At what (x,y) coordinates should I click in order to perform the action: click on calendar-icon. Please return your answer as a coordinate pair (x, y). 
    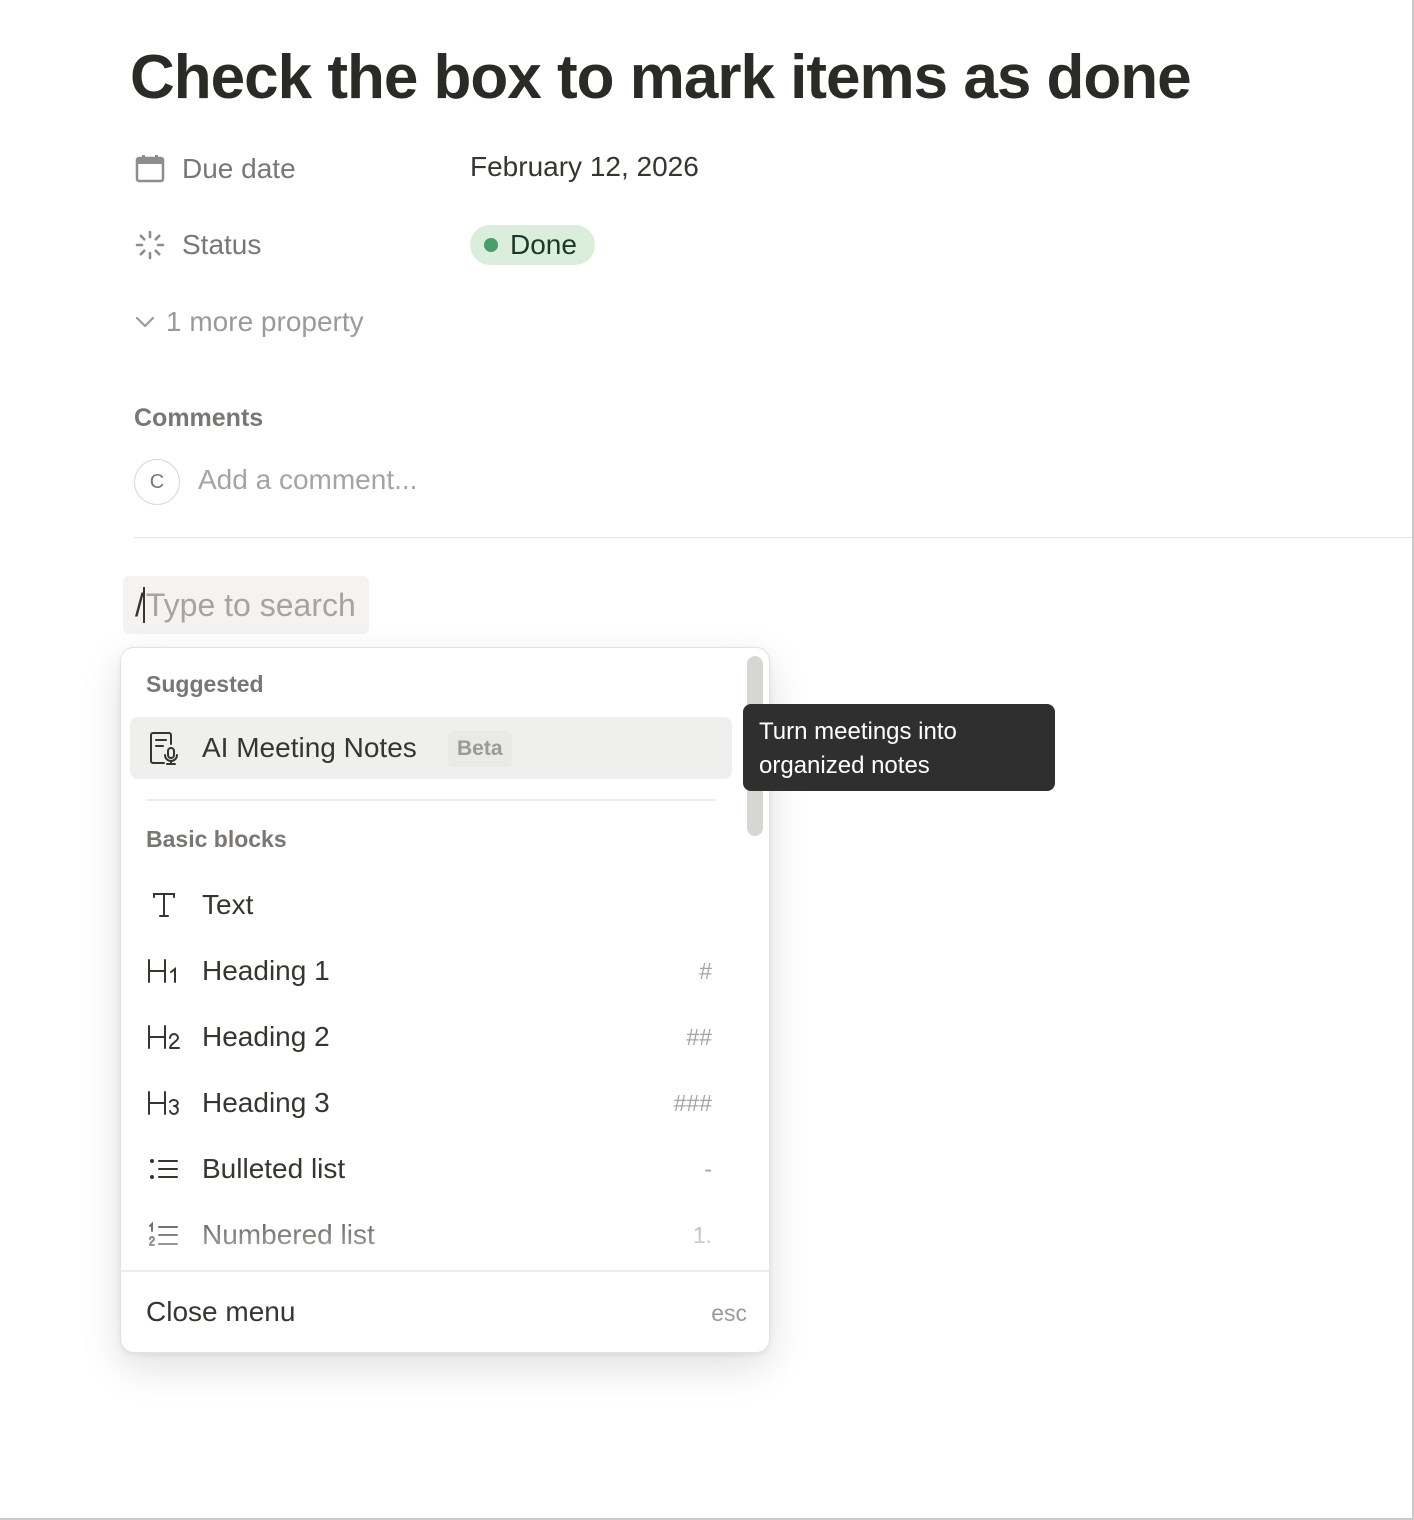
    Looking at the image, I should click on (150, 169).